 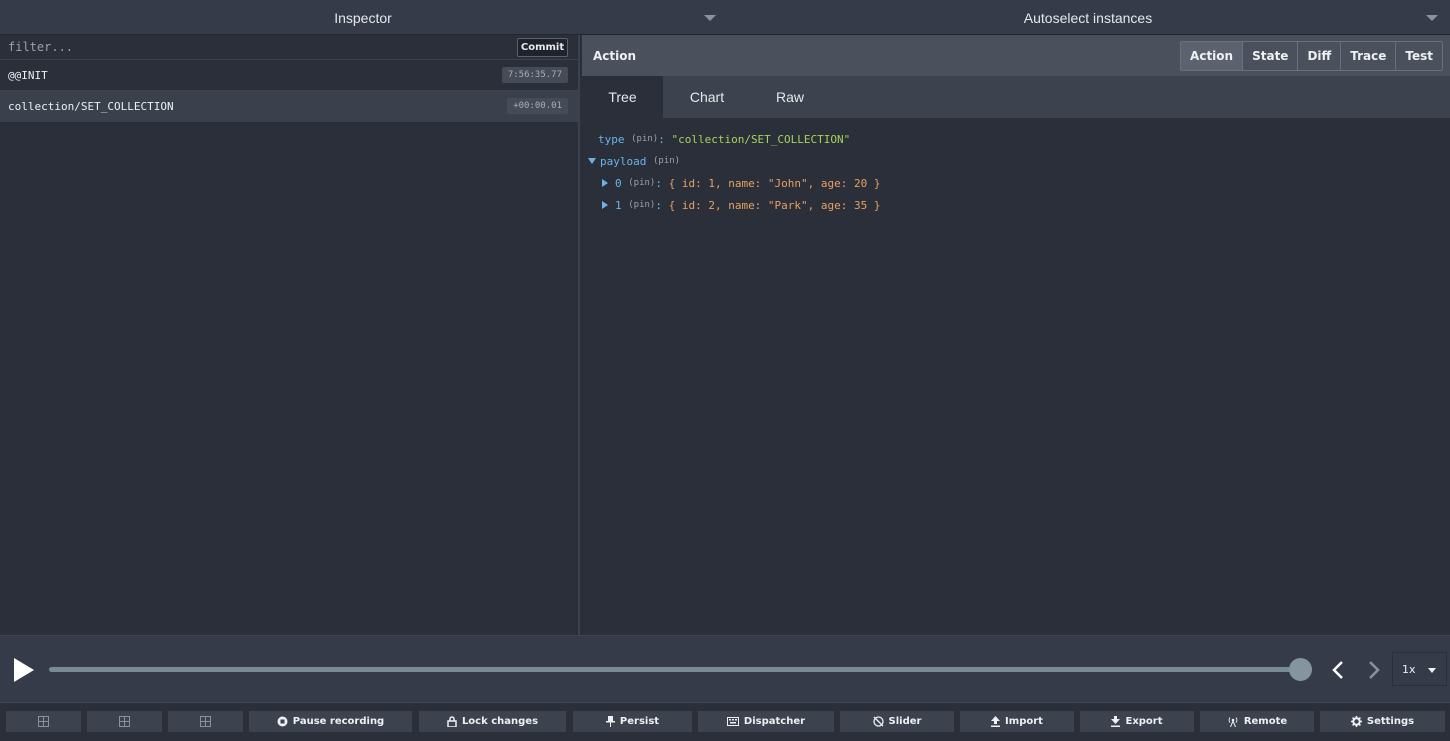 I want to click on settings-button: Settings, so click(x=1382, y=721).